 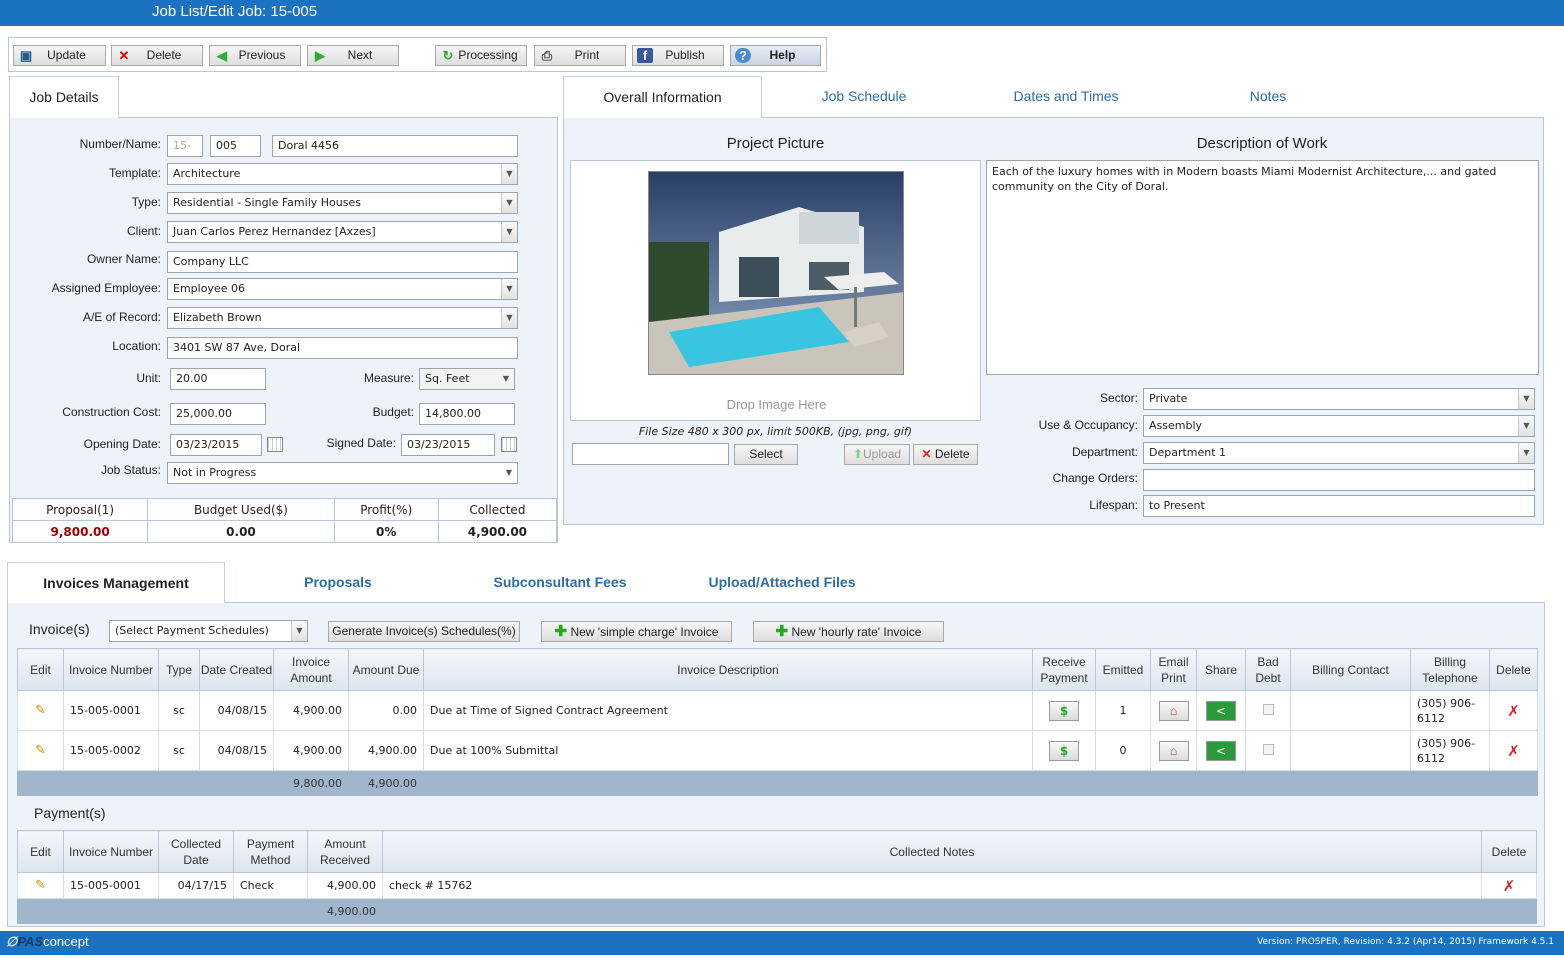 What do you see at coordinates (782, 582) in the screenshot?
I see `tab-upload-attached-files: Upload/Attached Files` at bounding box center [782, 582].